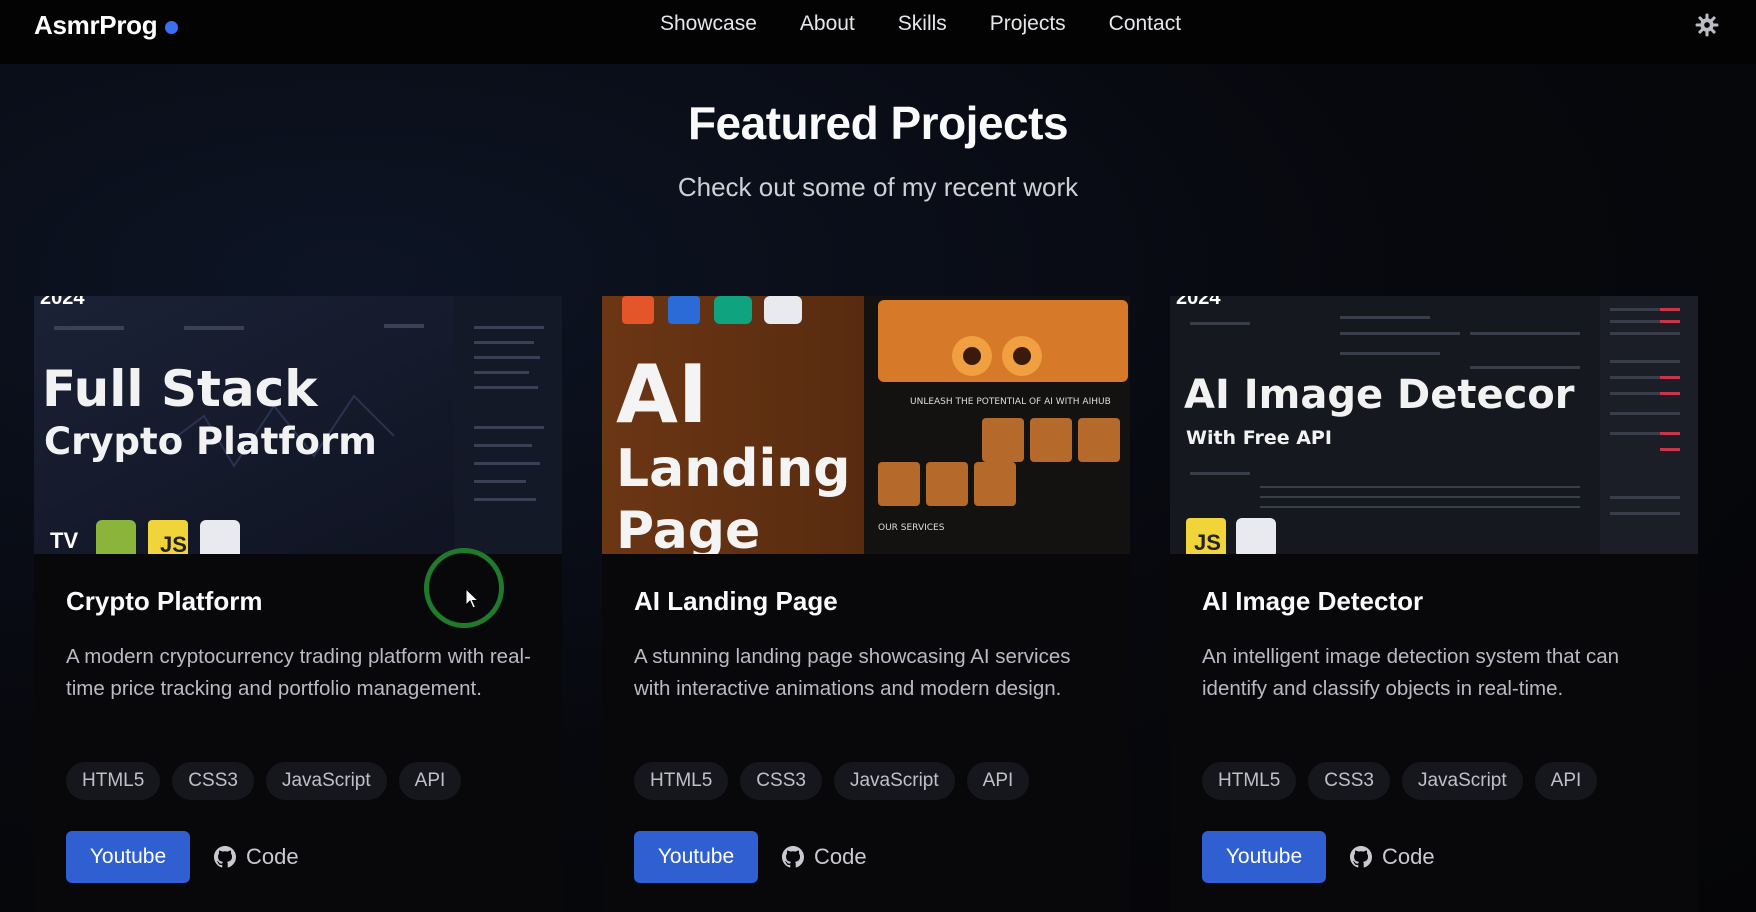 This screenshot has width=1756, height=912. I want to click on nav-link-contact: Contact, so click(1145, 24).